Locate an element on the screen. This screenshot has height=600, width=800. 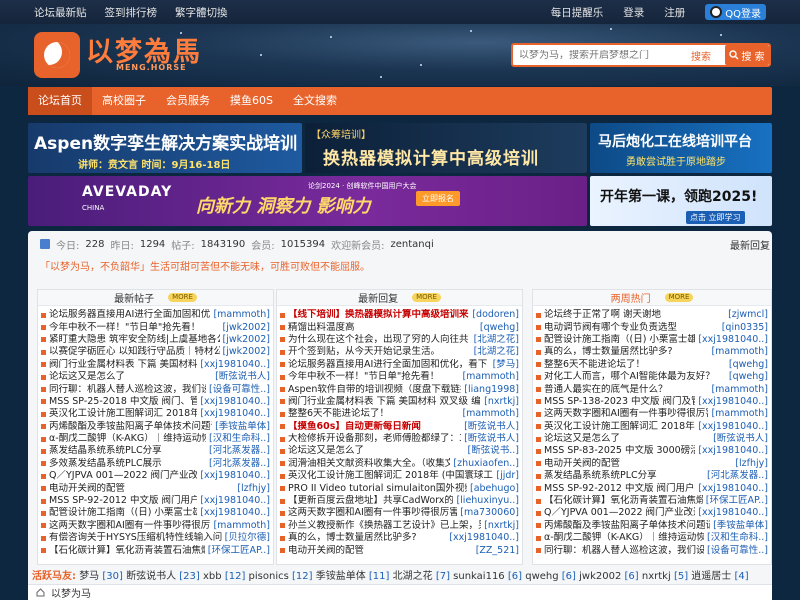
list-item: 论坛服务器直接用AI进行全面加固和优化，[mammoth] is located at coordinates (155, 315).